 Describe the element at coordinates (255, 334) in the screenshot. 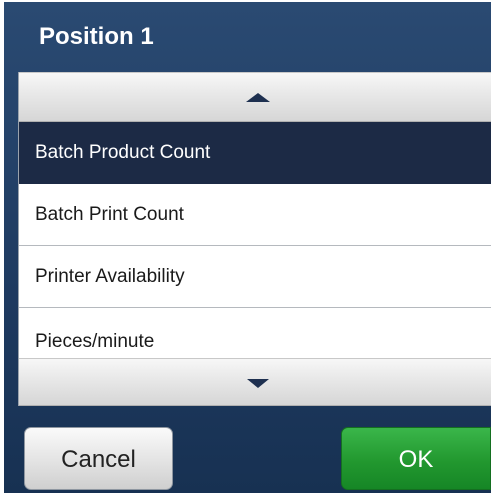

I see `list-item-pieces-per-minute: Pieces/minute` at that location.